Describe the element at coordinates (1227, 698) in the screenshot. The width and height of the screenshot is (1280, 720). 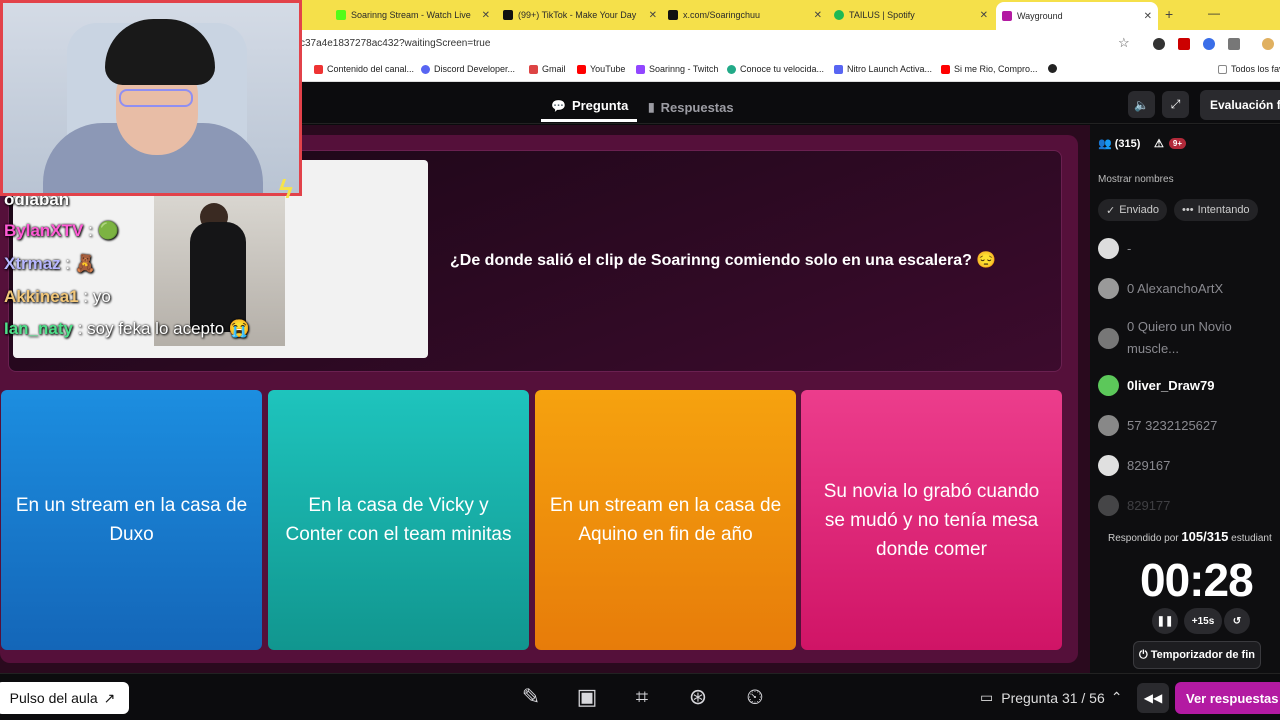
I see `show-answers-button: Ver respuestas` at that location.